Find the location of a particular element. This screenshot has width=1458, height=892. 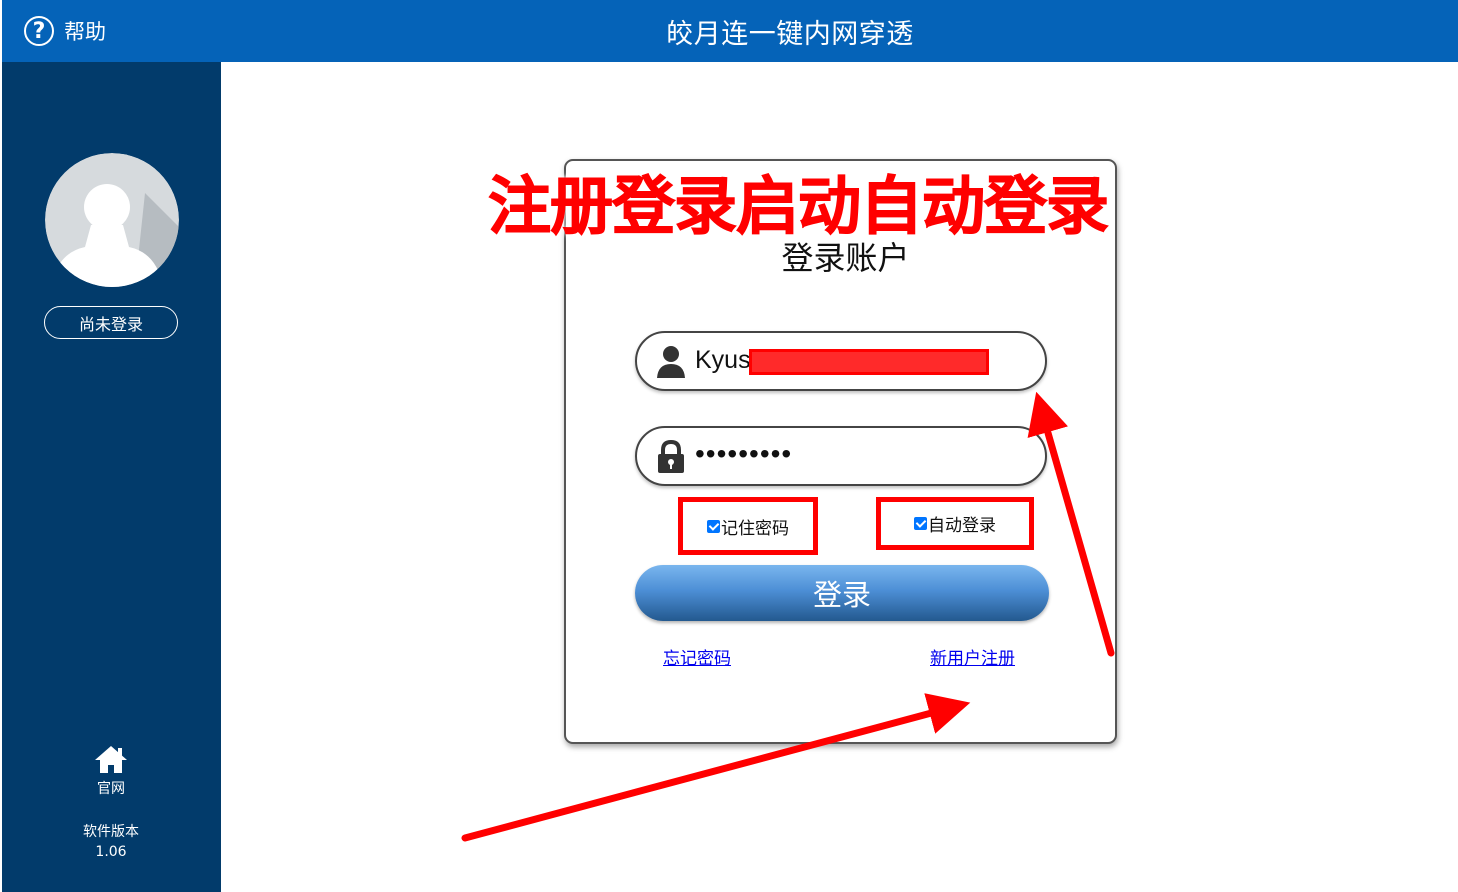

password-value: ••••••••• is located at coordinates (744, 453).